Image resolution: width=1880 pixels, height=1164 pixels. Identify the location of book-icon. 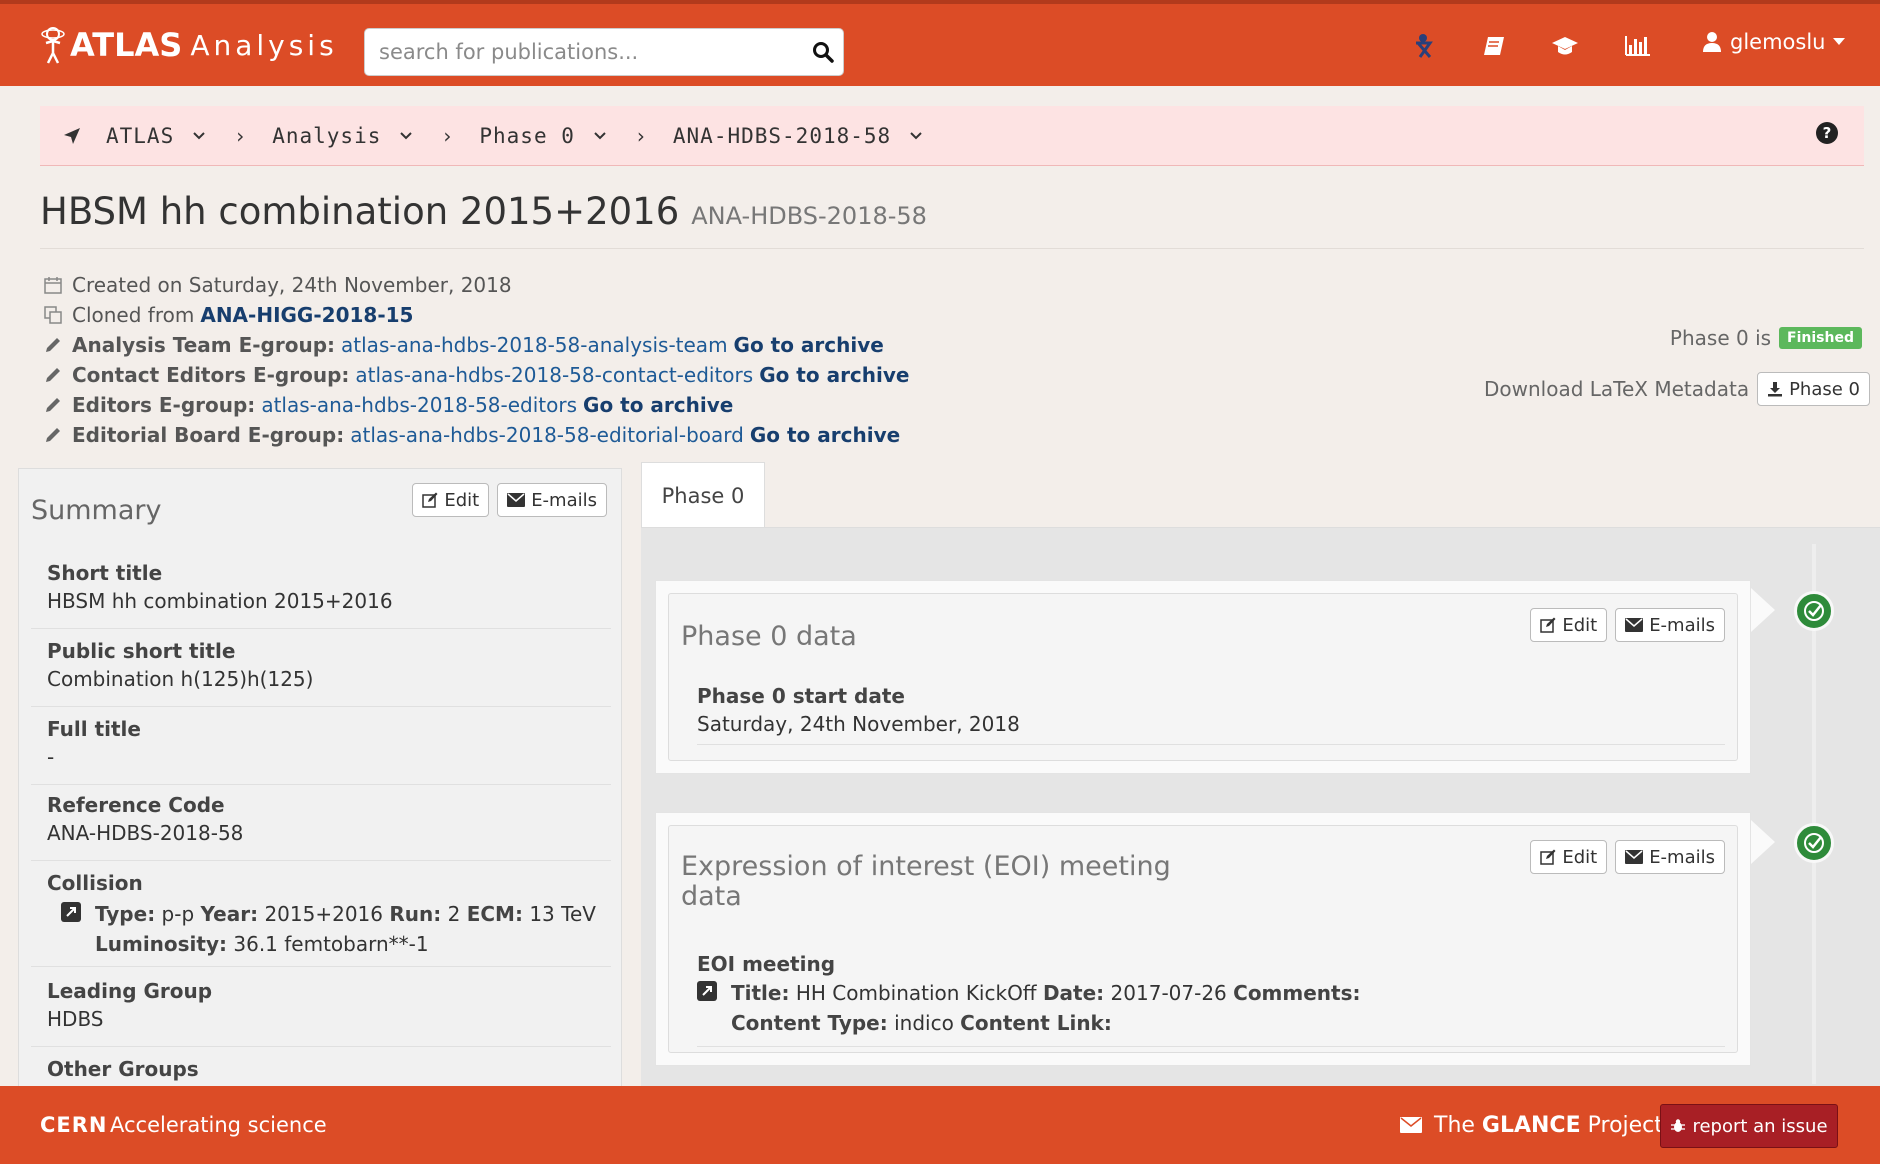
(1494, 46).